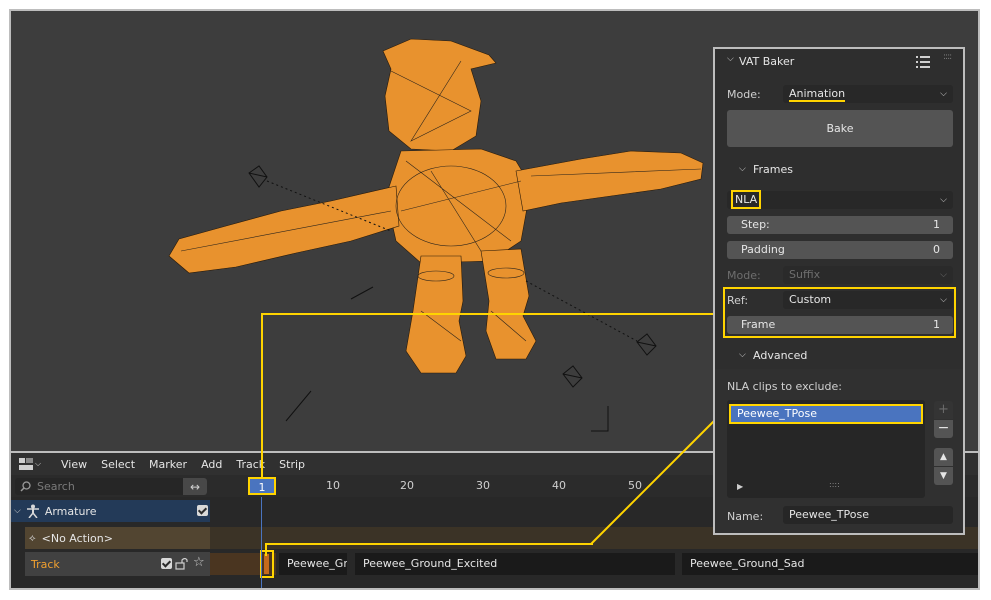 This screenshot has width=991, height=600. What do you see at coordinates (26, 464) in the screenshot?
I see `nla-editor-icon` at bounding box center [26, 464].